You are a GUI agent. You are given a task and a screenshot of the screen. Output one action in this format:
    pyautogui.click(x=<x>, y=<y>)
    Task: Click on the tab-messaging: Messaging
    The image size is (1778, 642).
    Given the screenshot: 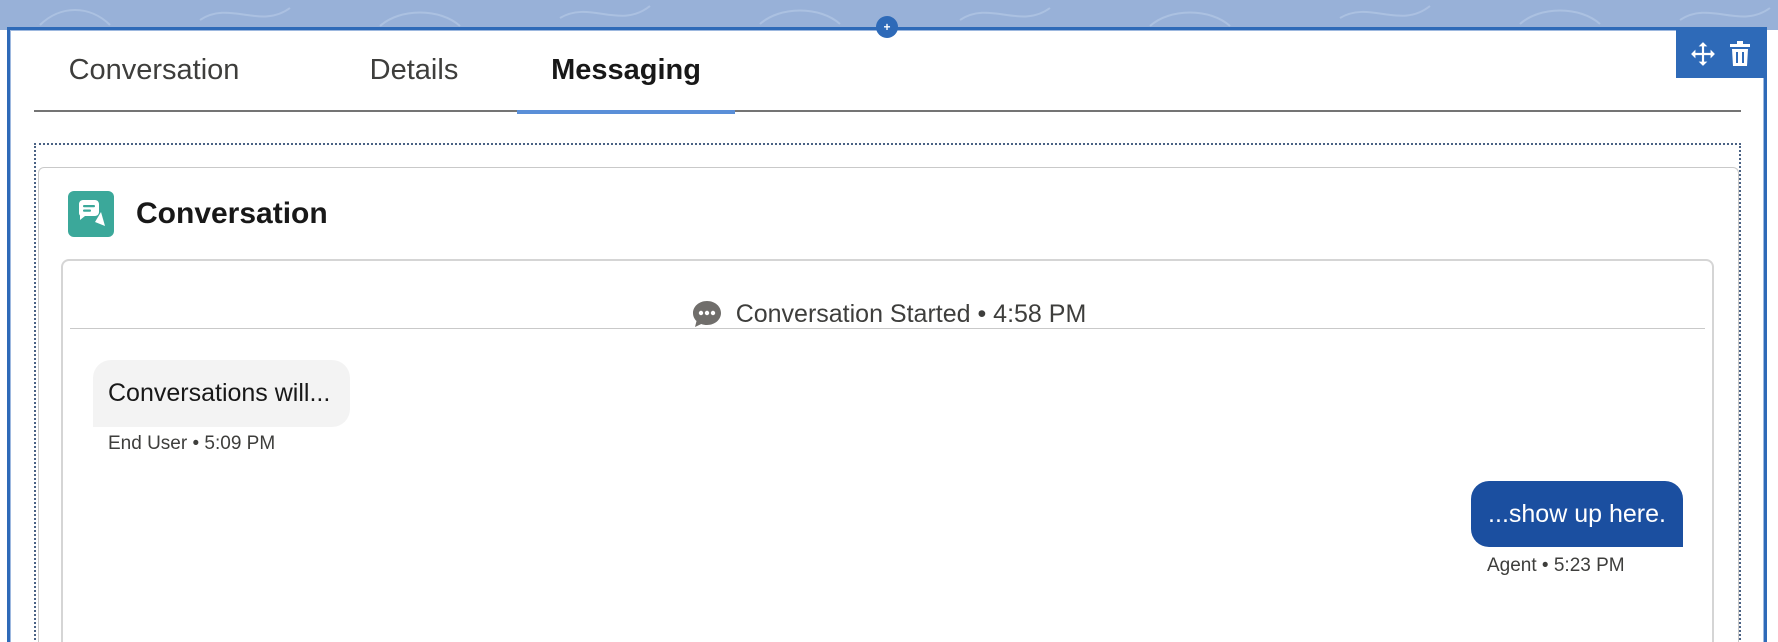 What is the action you would take?
    pyautogui.click(x=626, y=77)
    